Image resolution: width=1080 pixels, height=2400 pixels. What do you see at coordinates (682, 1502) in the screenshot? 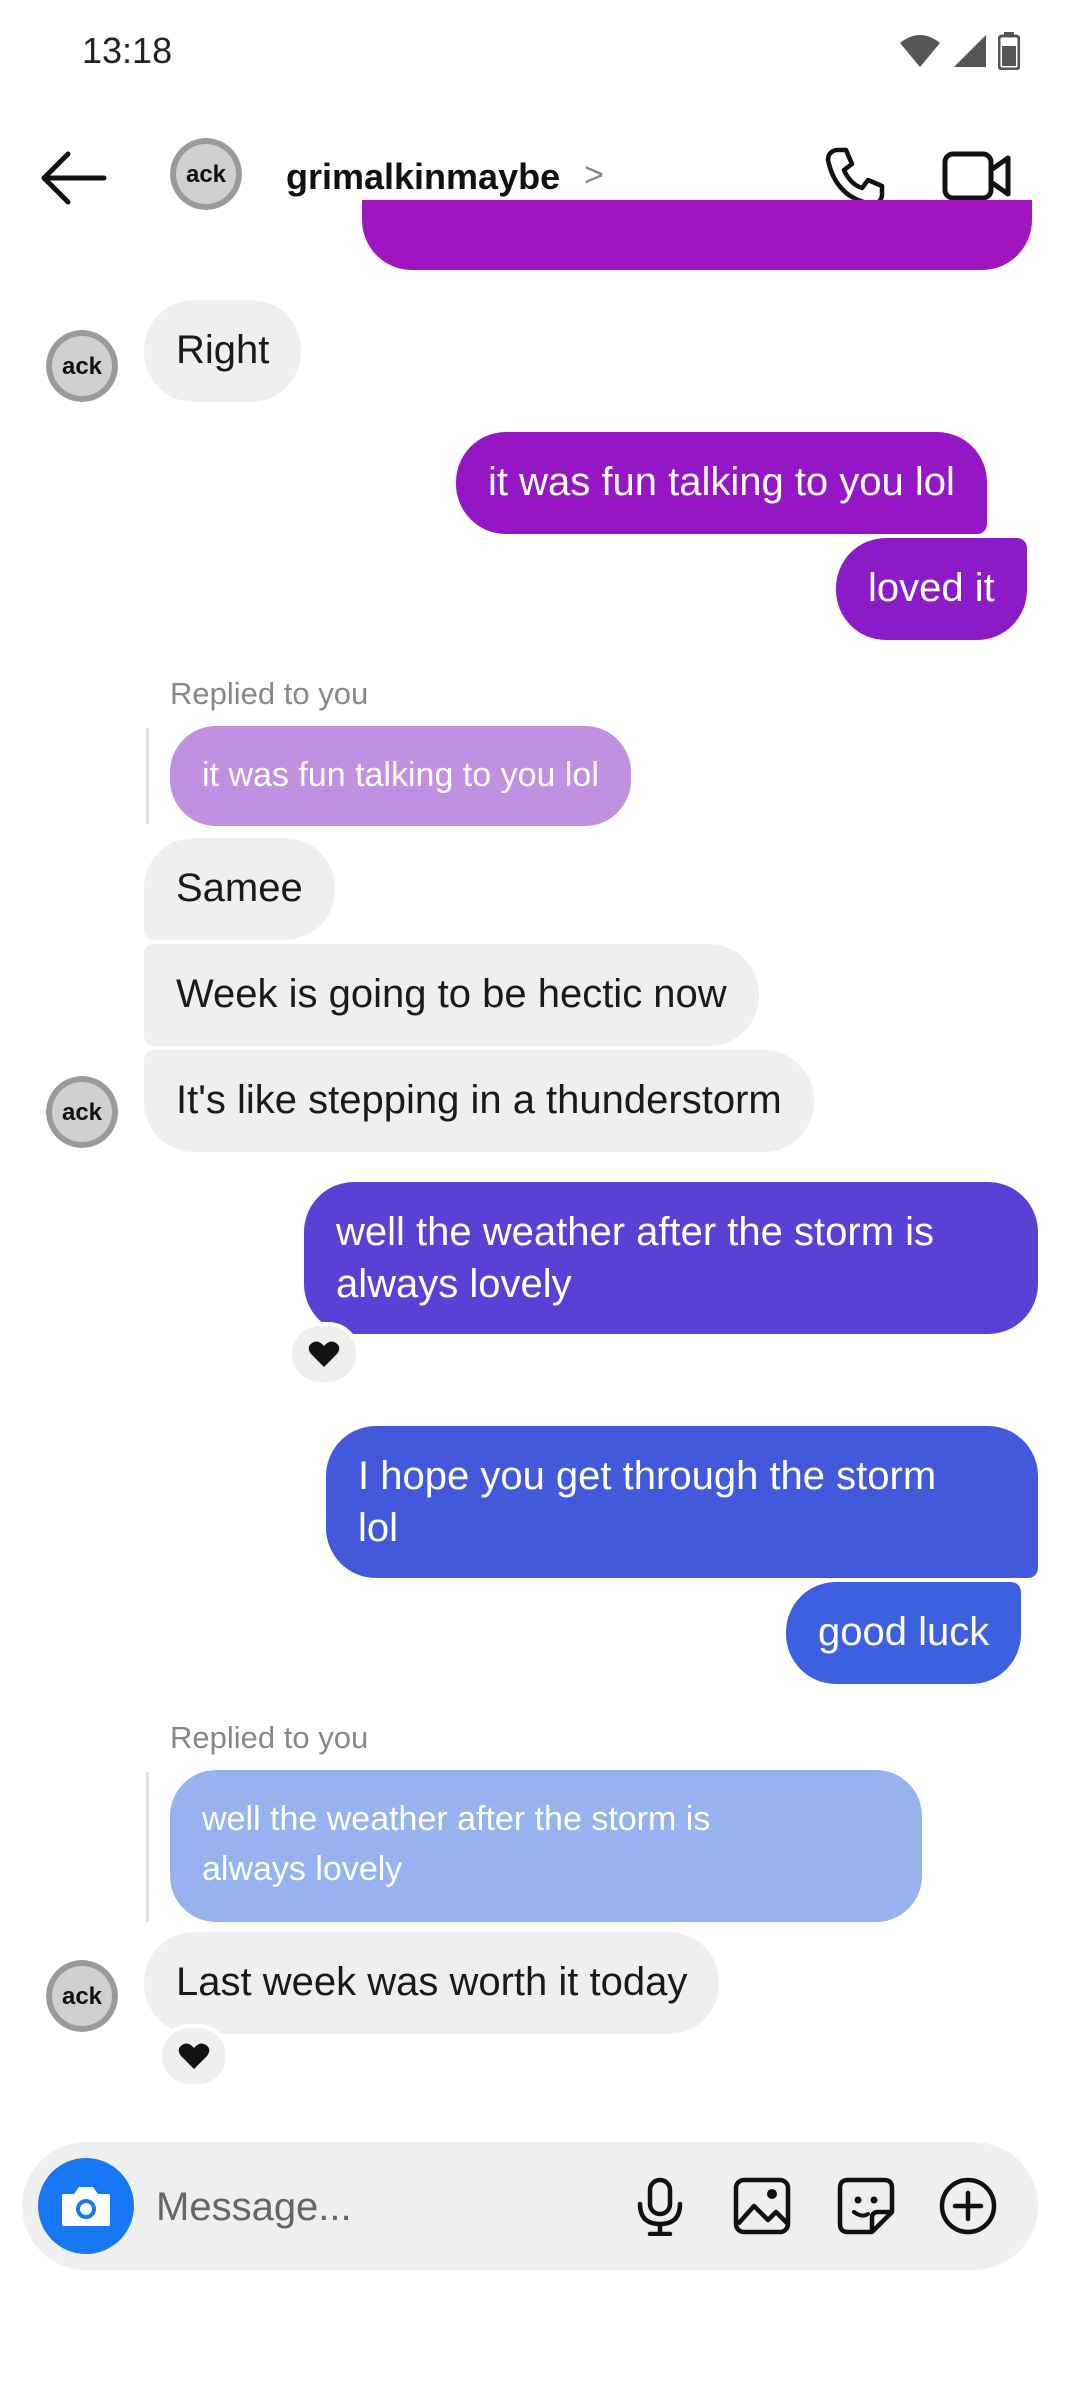
I see `outgoing-message: I hope you get through the storm lol` at bounding box center [682, 1502].